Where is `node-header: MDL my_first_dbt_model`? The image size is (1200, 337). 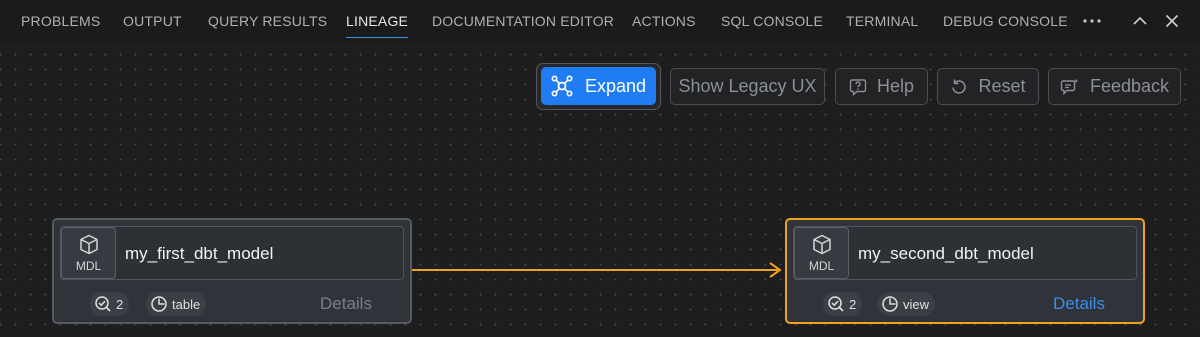
node-header: MDL my_first_dbt_model is located at coordinates (232, 253).